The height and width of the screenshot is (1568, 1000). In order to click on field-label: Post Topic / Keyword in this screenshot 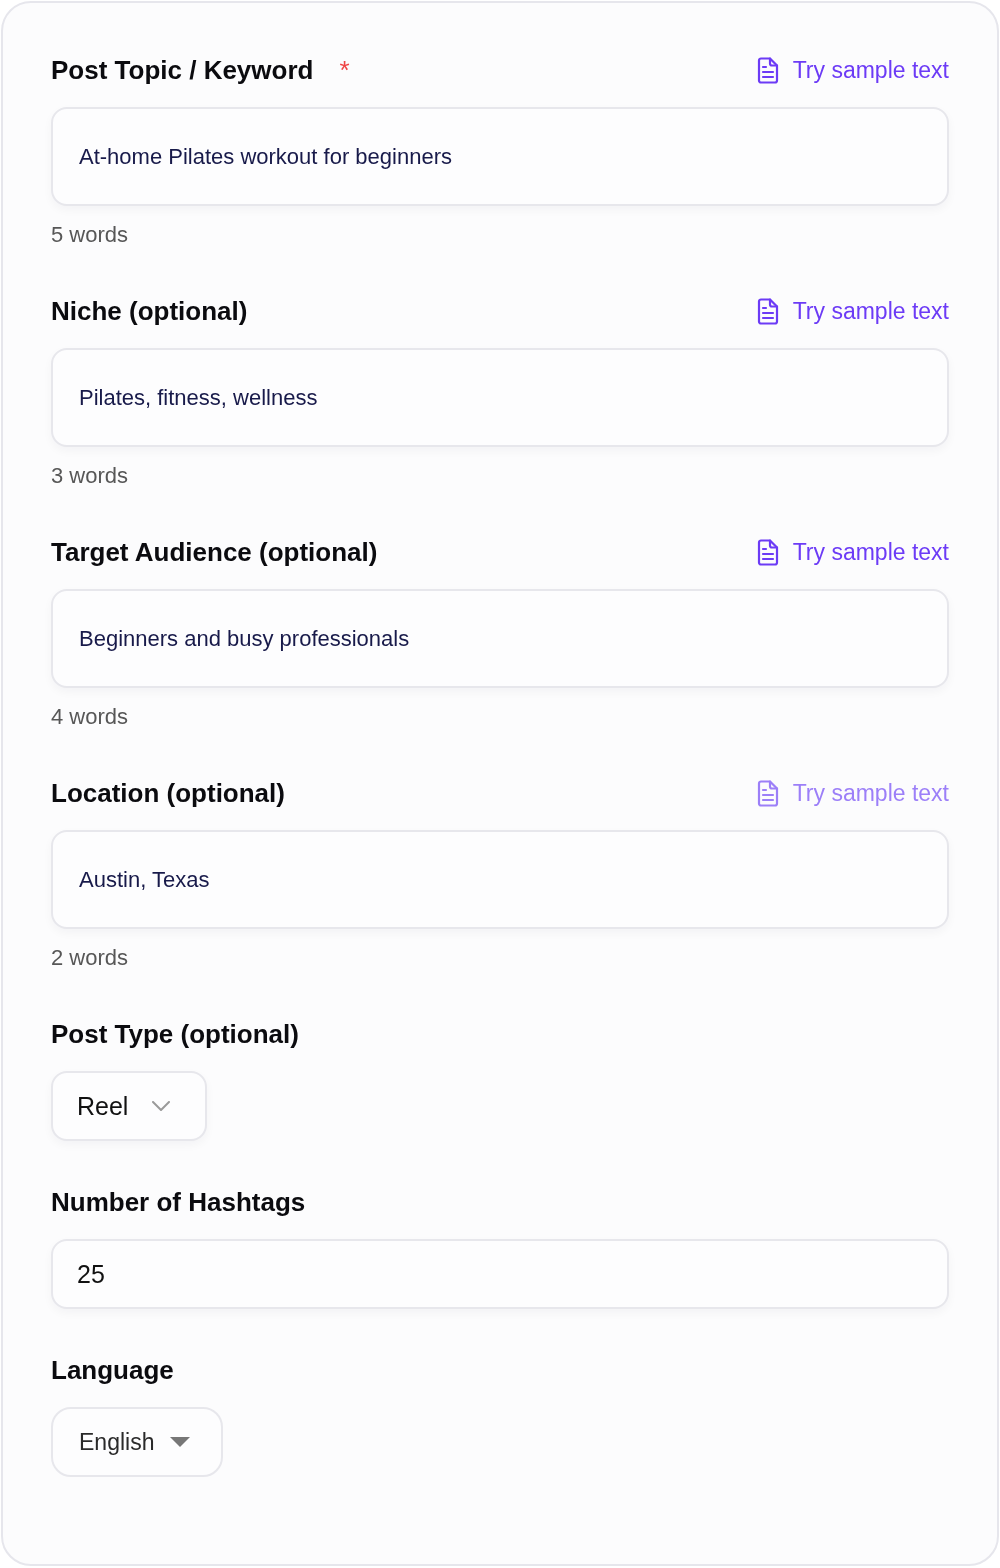, I will do `click(182, 70)`.